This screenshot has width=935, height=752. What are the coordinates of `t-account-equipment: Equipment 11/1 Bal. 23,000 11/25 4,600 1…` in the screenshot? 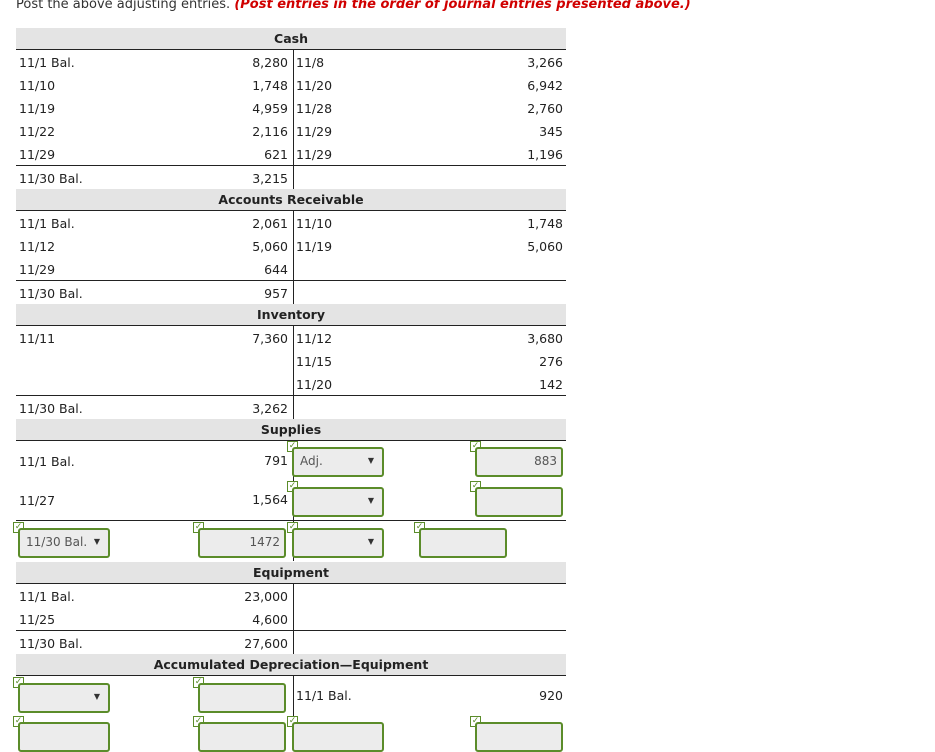 It's located at (291, 608).